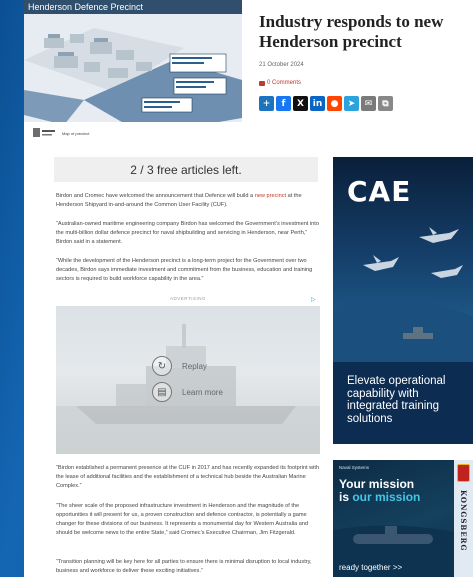  I want to click on document-icon: ▤, so click(162, 392).